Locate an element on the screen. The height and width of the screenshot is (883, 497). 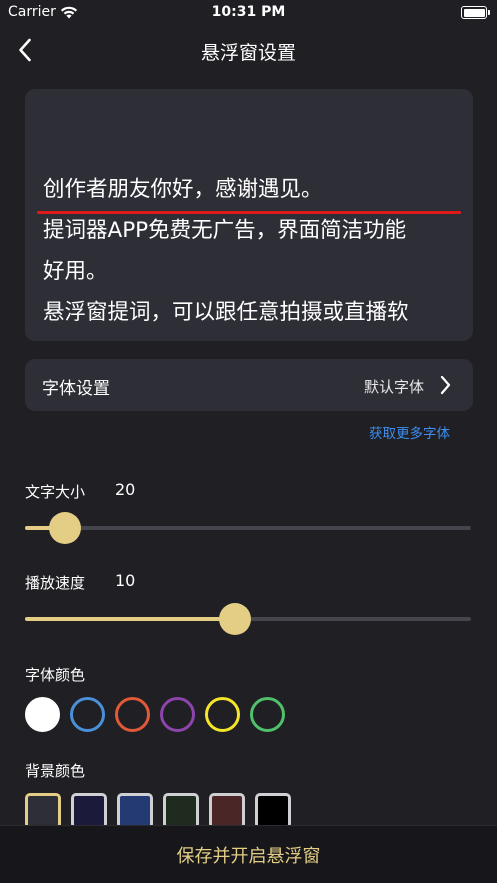
reading-marker-line is located at coordinates (249, 212).